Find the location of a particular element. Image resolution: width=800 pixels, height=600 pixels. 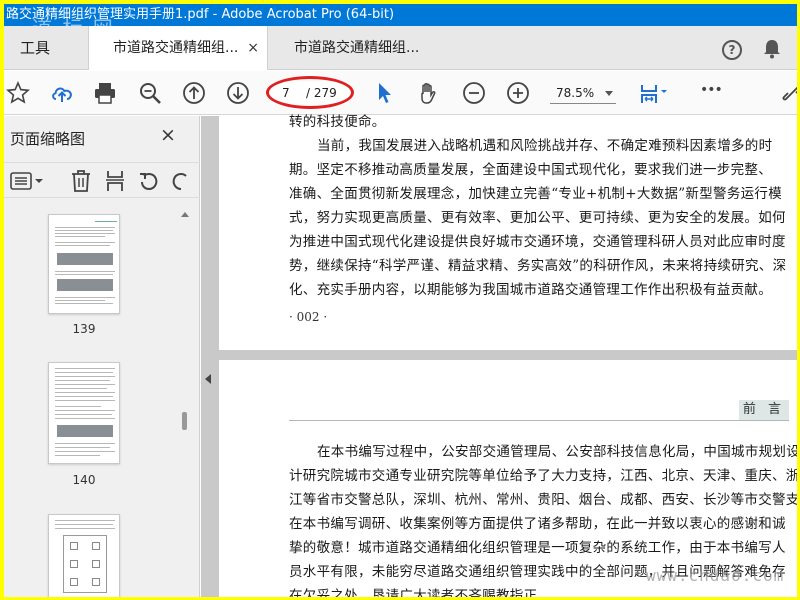

fit-page-icon is located at coordinates (654, 93).